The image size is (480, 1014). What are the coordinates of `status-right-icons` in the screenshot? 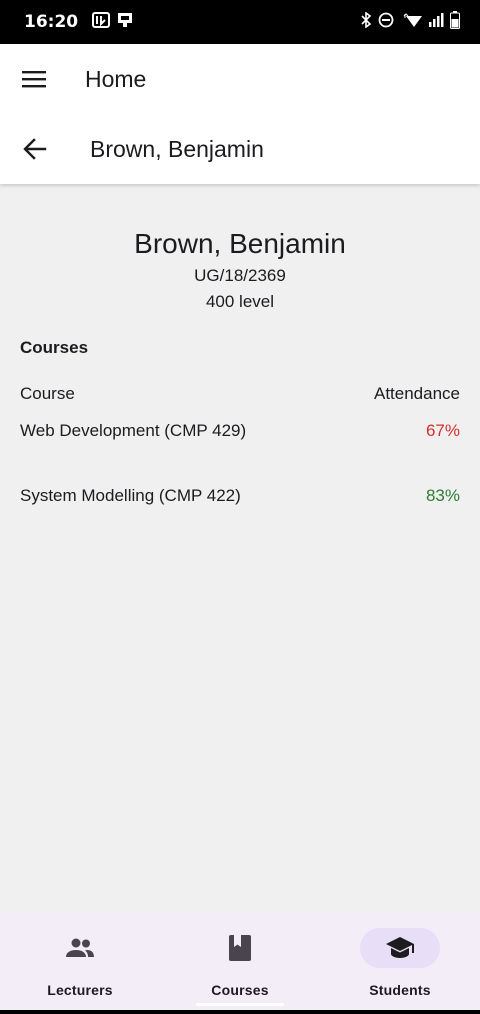 It's located at (410, 22).